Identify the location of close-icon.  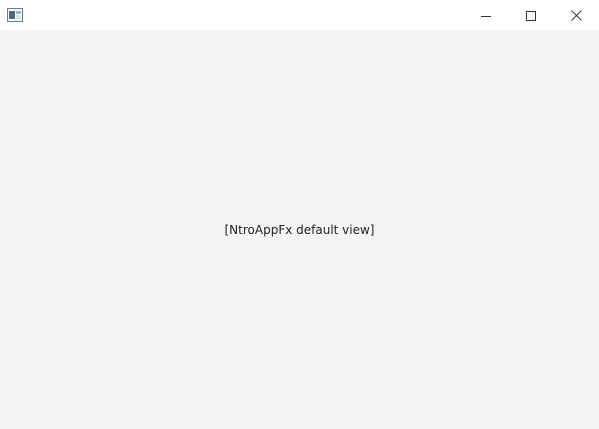
(576, 15).